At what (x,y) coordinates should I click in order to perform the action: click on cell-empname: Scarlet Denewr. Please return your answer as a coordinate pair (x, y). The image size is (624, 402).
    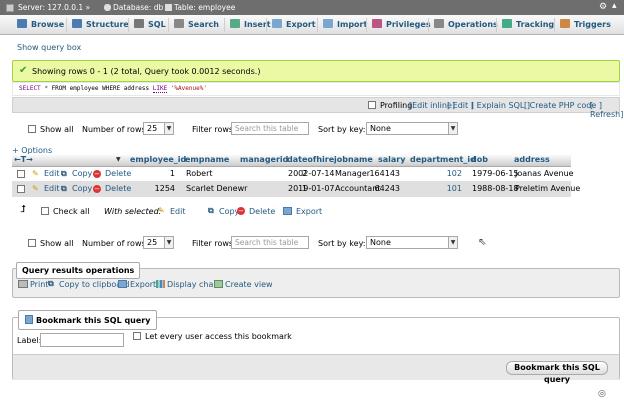
    Looking at the image, I should click on (216, 188).